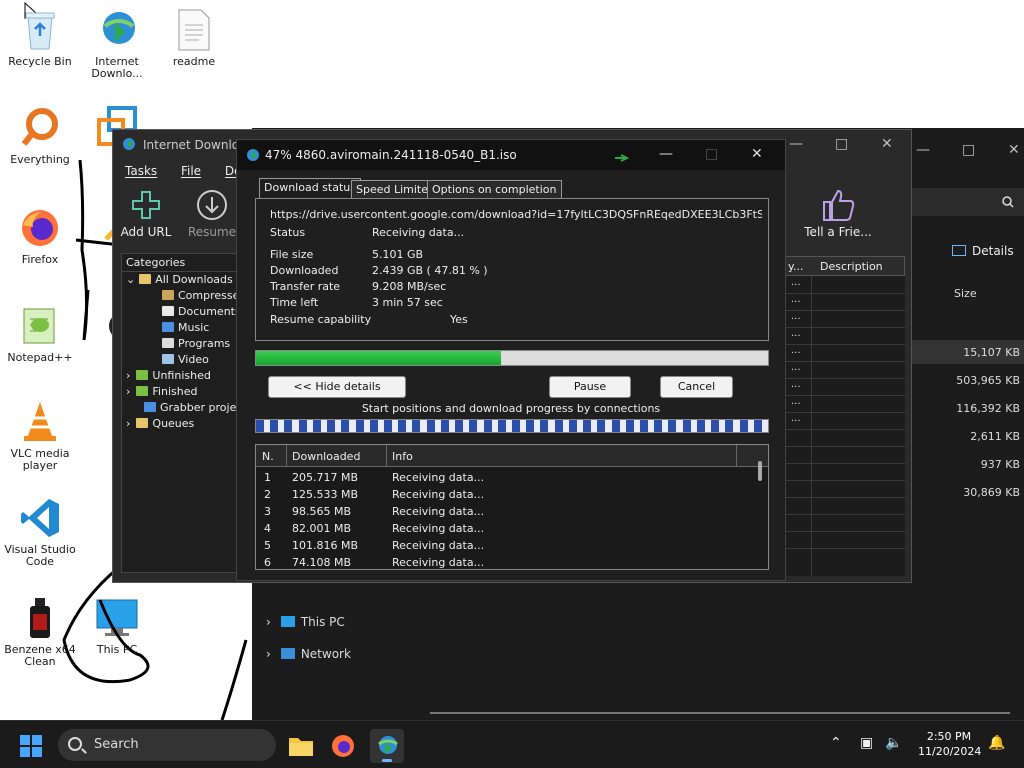 The image size is (1024, 768). Describe the element at coordinates (40, 422) in the screenshot. I see `vlc-cone-icon` at that location.